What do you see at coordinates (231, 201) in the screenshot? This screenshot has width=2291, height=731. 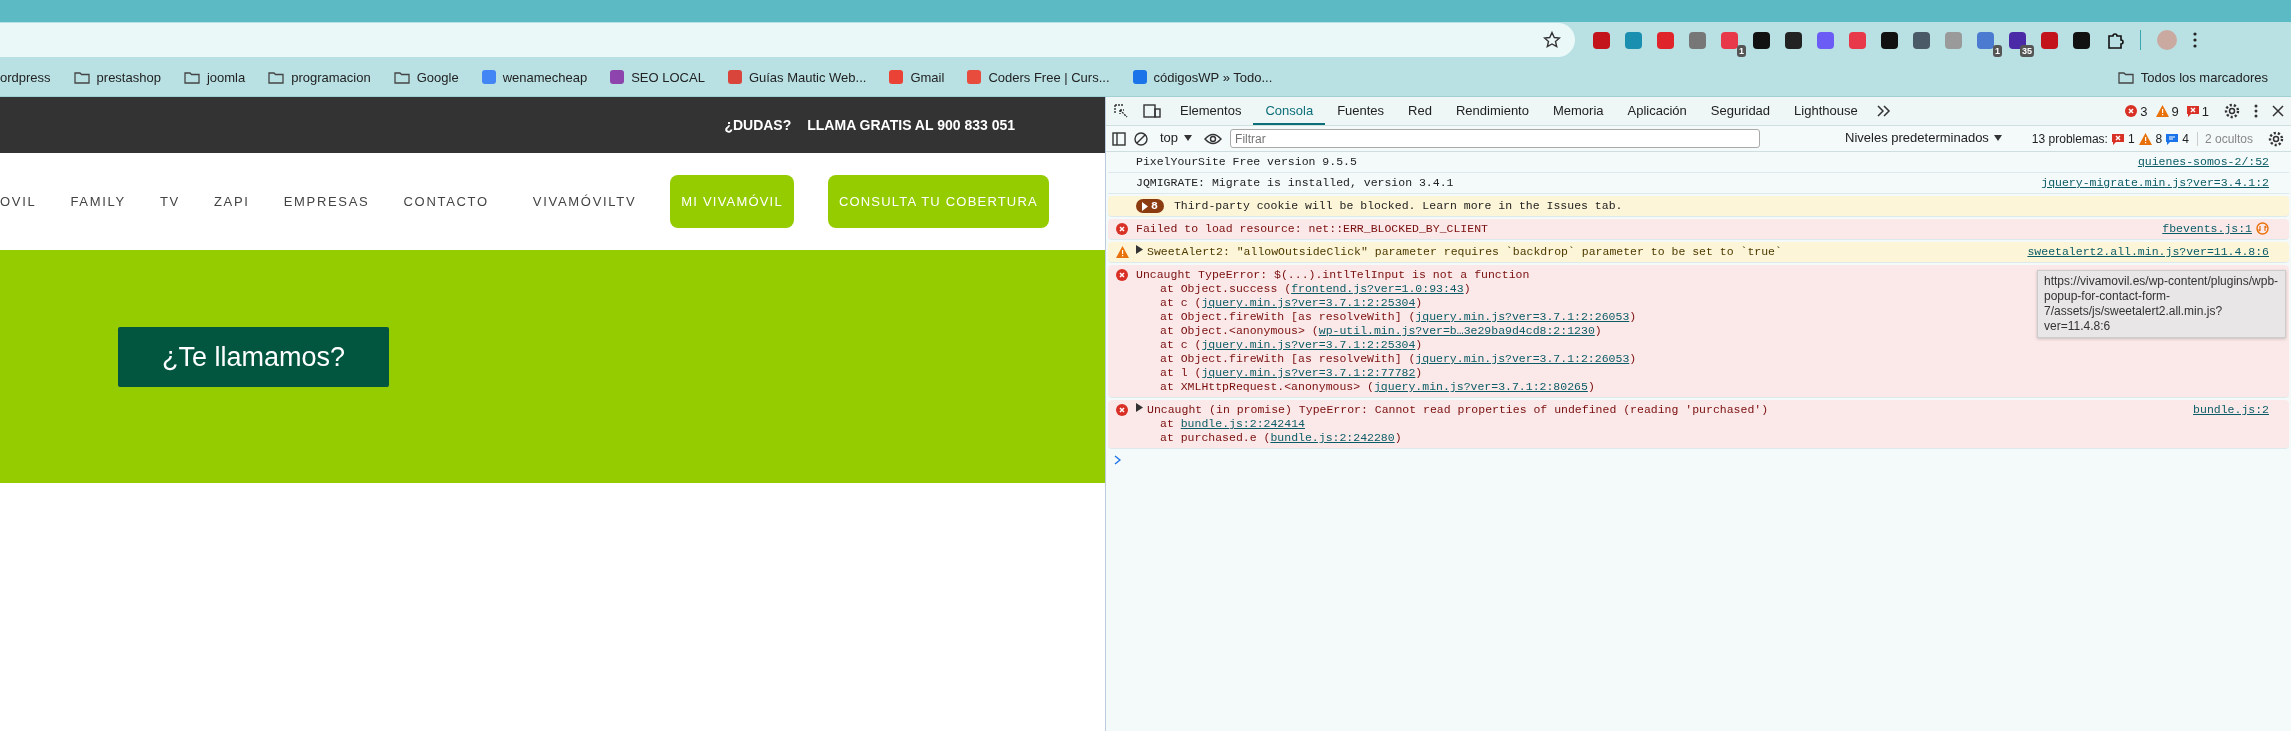 I see `nav-link: ZAPI` at bounding box center [231, 201].